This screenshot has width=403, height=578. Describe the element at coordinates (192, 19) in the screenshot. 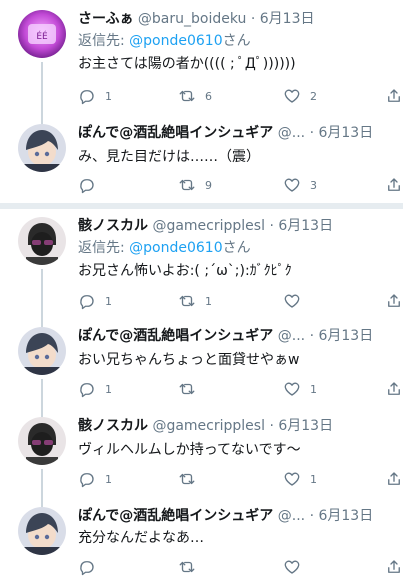

I see `user-handle: @baru_boideku` at that location.